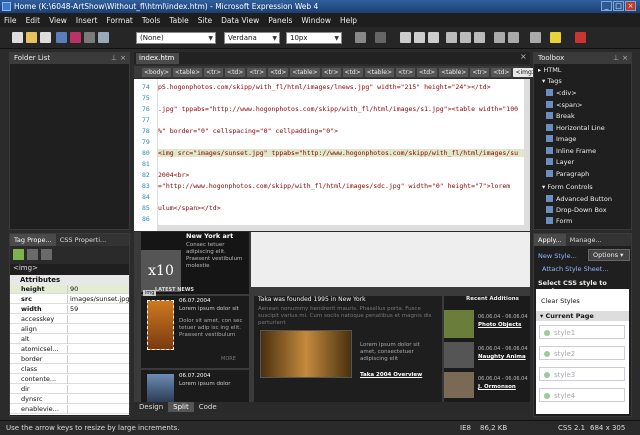  I want to click on menu-edit: Edit, so click(33, 20).